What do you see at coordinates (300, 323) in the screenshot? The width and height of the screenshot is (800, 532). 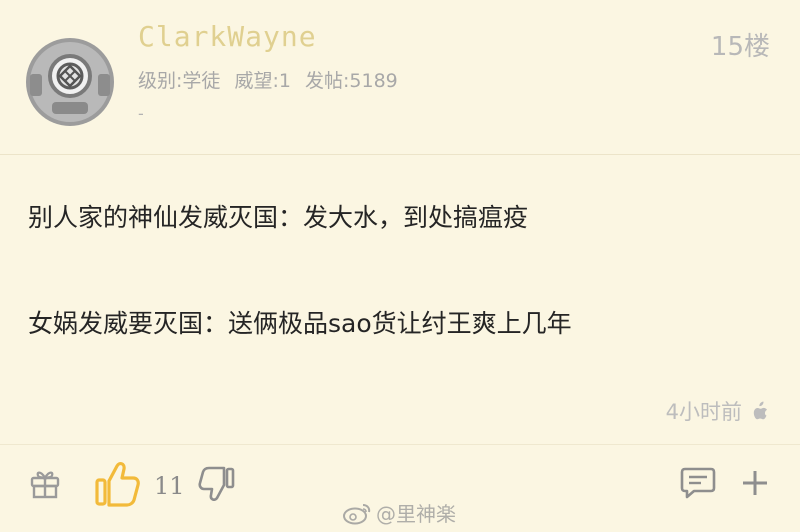 I see `post-content-line: 女娲发威要灭国：送俩极品sao货让纣王爽上几年` at bounding box center [300, 323].